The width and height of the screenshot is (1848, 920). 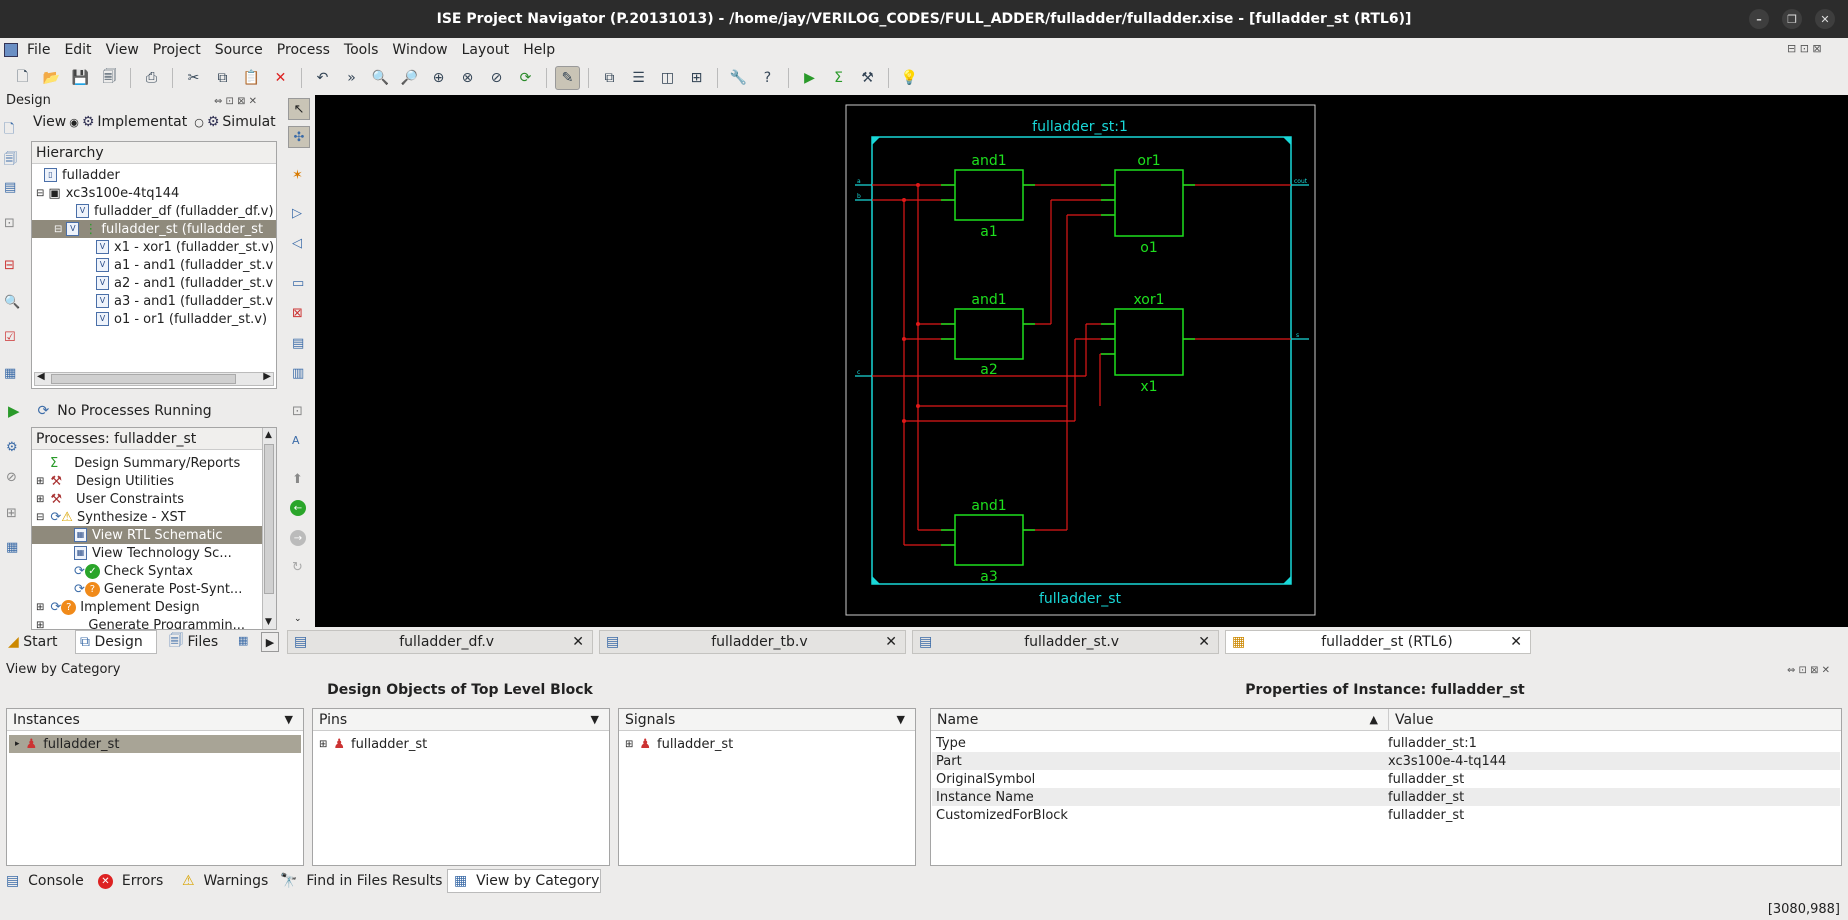 I want to click on tree-item-o1: Vo1 - or1 (fulladder_st.v), so click(x=181, y=319).